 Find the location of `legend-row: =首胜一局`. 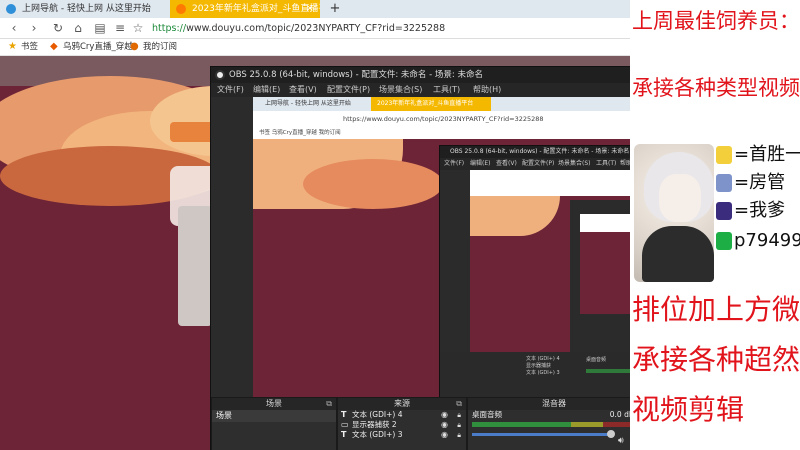

legend-row: =首胜一局 is located at coordinates (758, 155).